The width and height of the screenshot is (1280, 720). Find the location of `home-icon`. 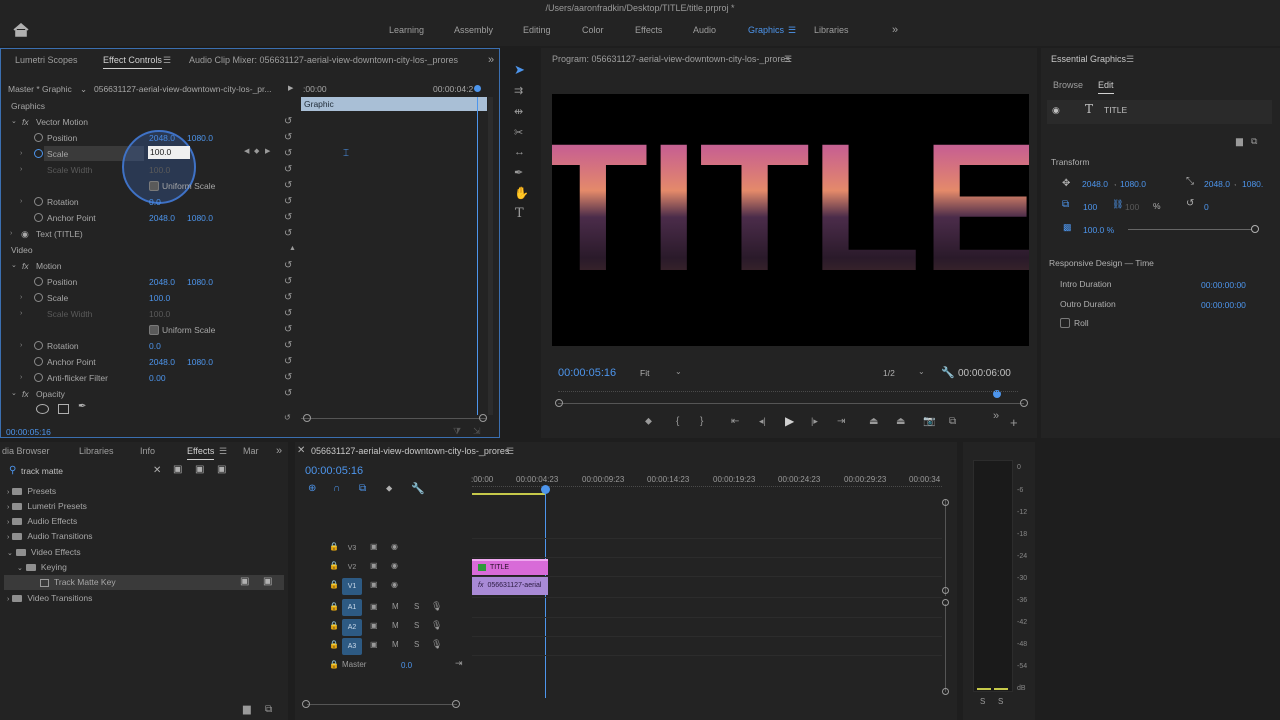

home-icon is located at coordinates (21, 30).